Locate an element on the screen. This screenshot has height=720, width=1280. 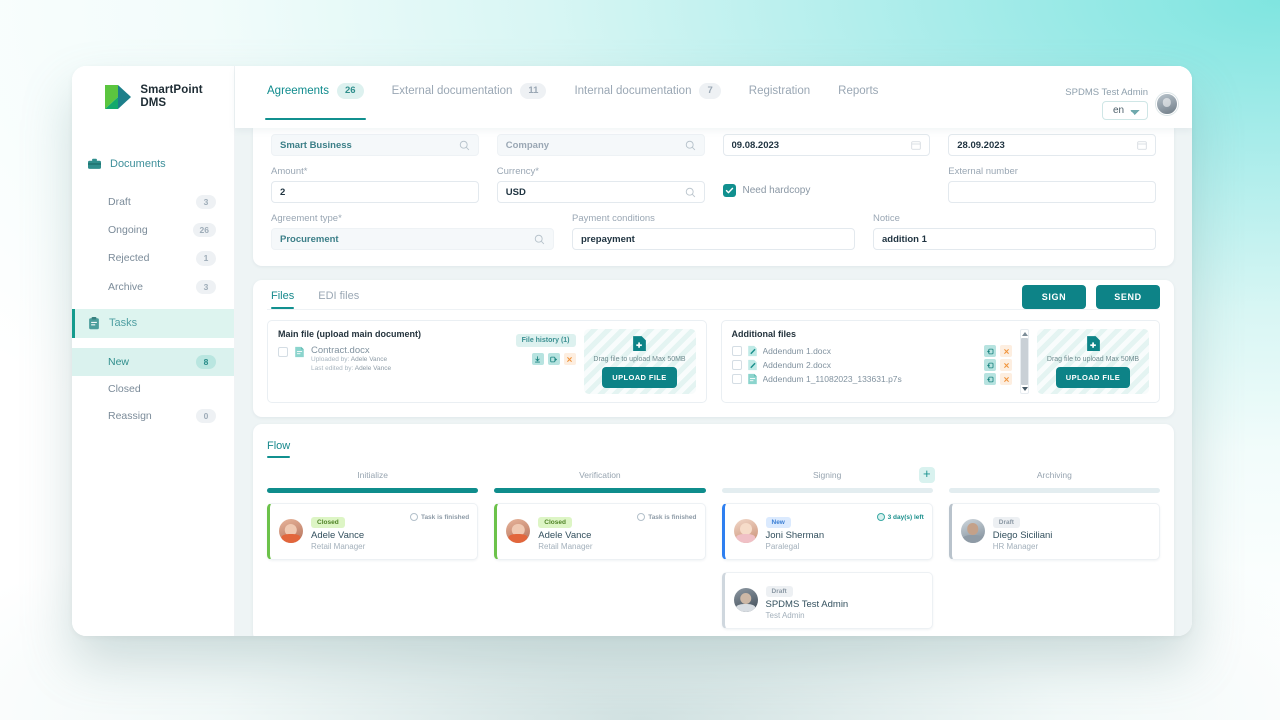
scrollbar-thumb is located at coordinates (1024, 361).